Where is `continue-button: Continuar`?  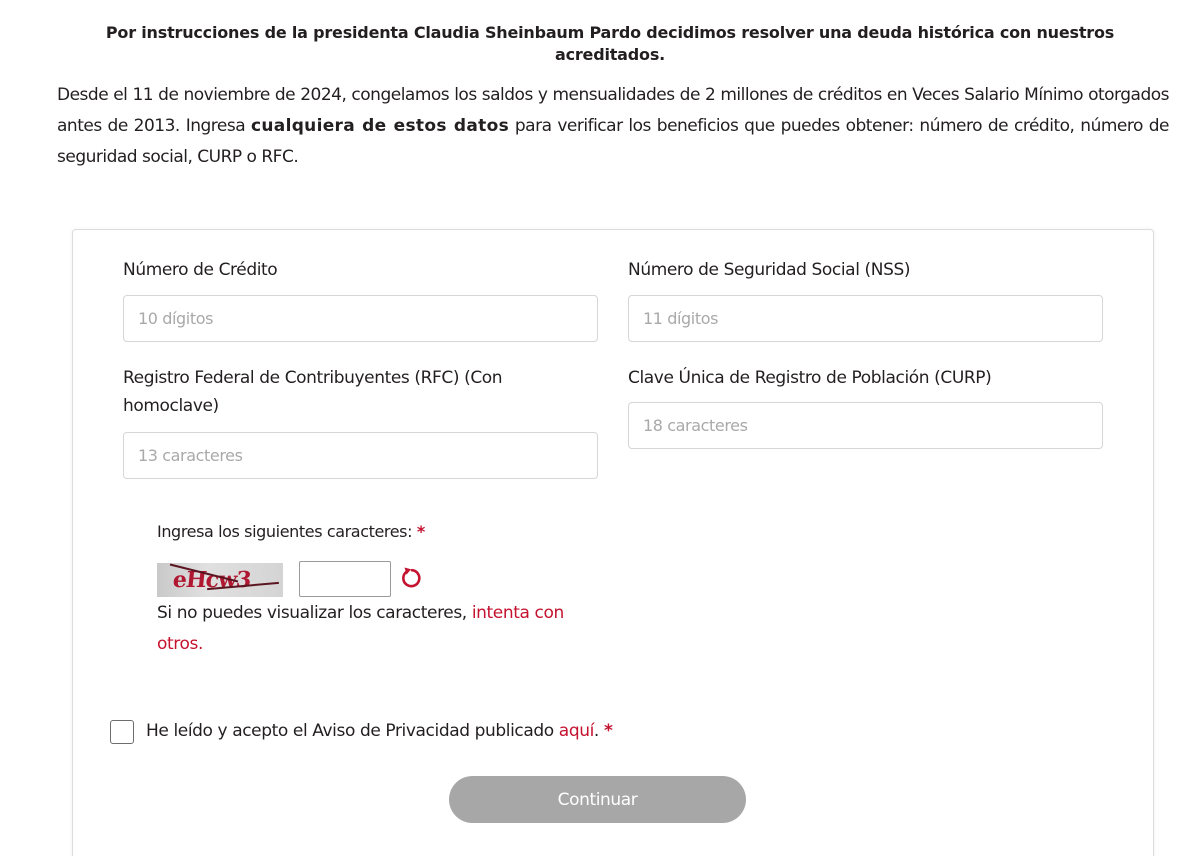
continue-button: Continuar is located at coordinates (597, 799).